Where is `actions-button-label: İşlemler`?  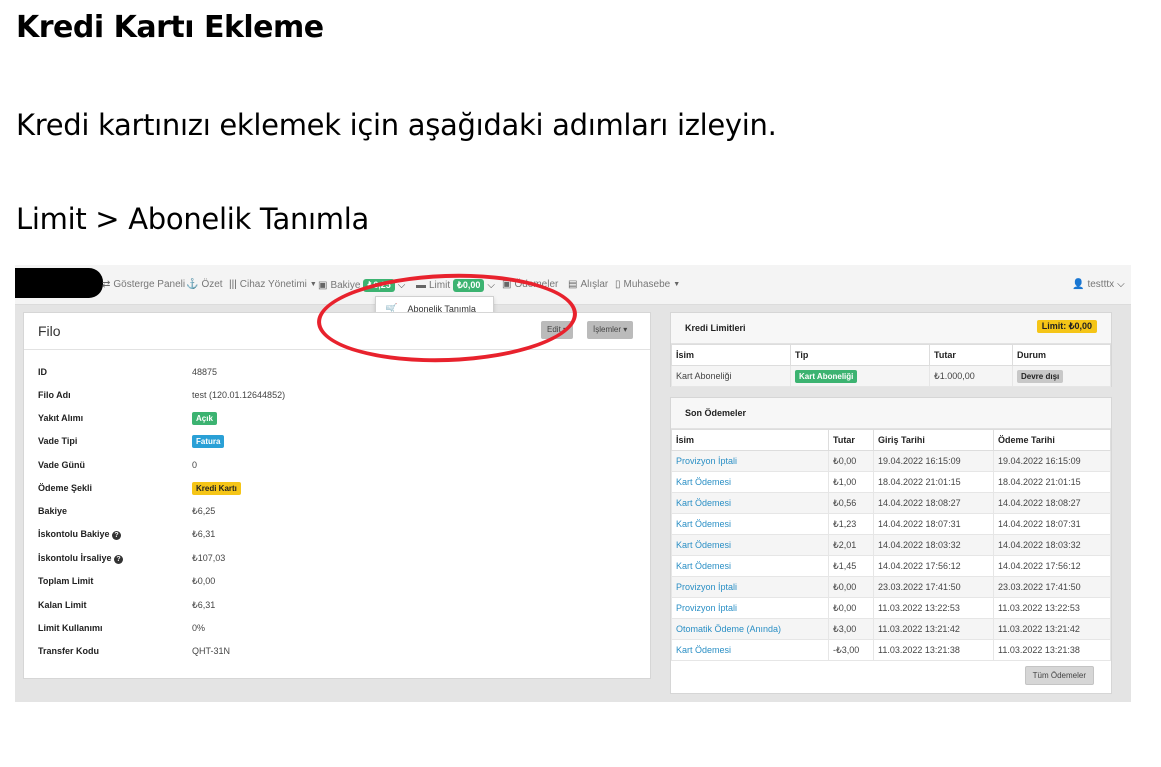 actions-button-label: İşlemler is located at coordinates (607, 329).